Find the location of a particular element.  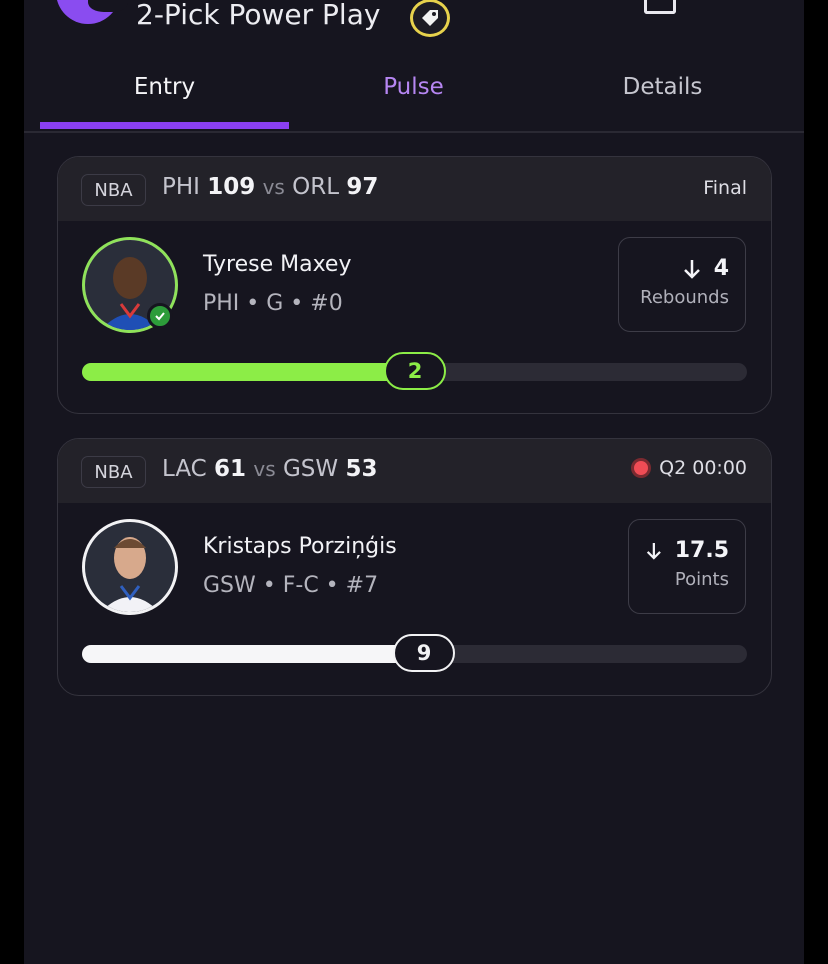

progress-bar: 2 is located at coordinates (414, 371).